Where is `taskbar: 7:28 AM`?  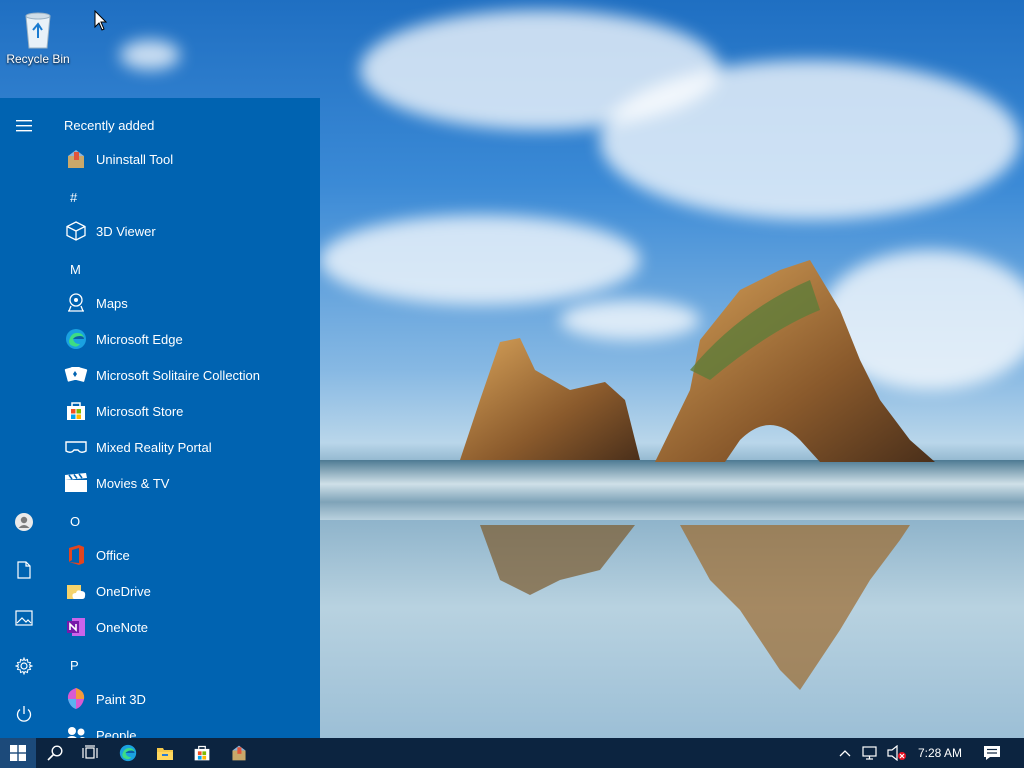 taskbar: 7:28 AM is located at coordinates (512, 753).